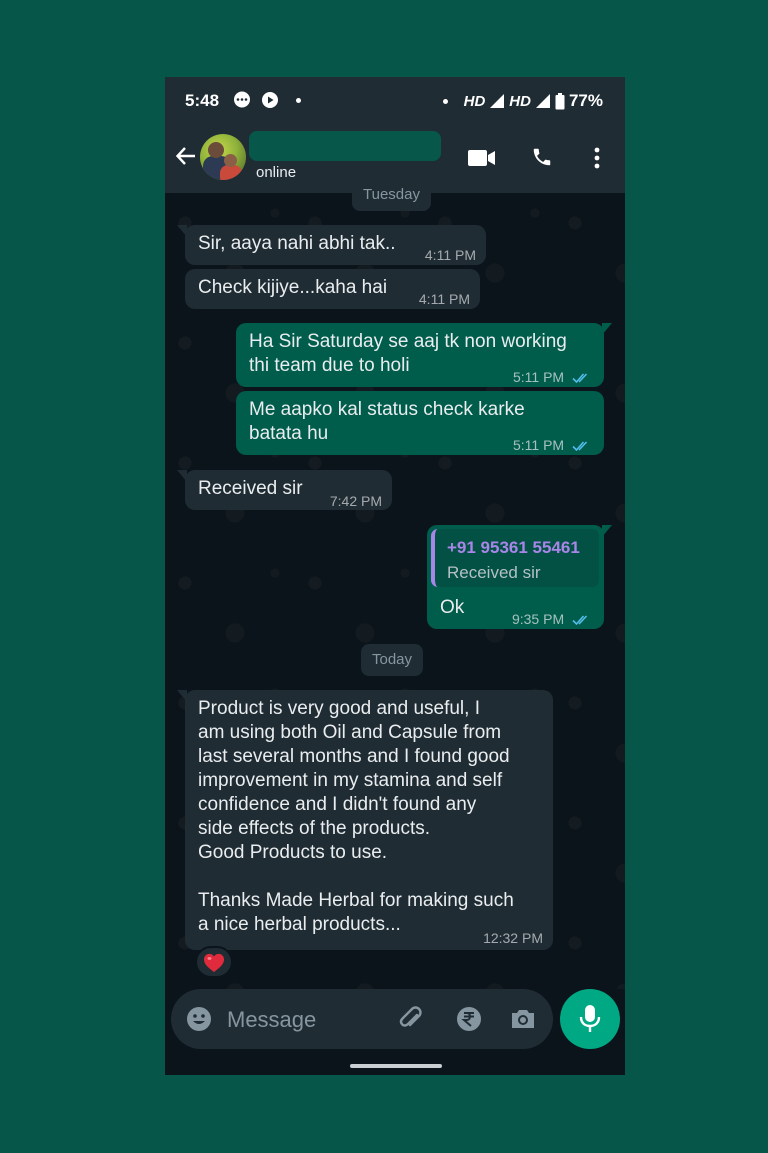  Describe the element at coordinates (494, 572) in the screenshot. I see `quoted-text: Received sir` at that location.